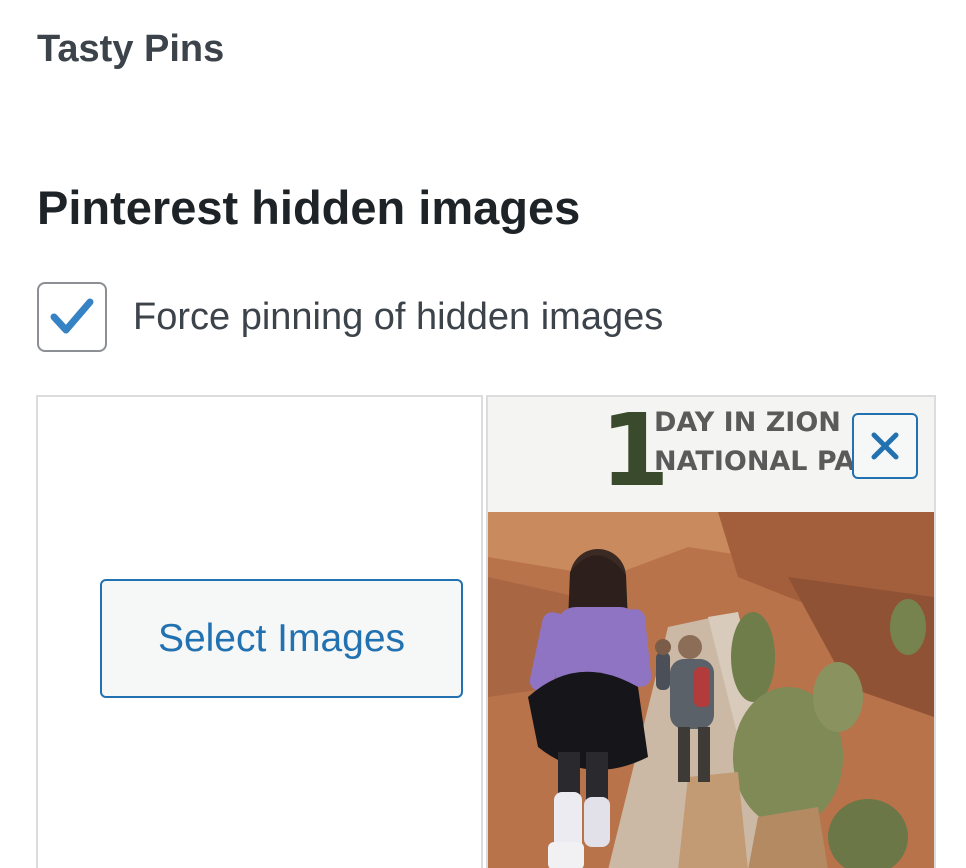 This screenshot has height=868, width=966. Describe the element at coordinates (131, 49) in the screenshot. I see `panel-title: Tasty Pins` at that location.